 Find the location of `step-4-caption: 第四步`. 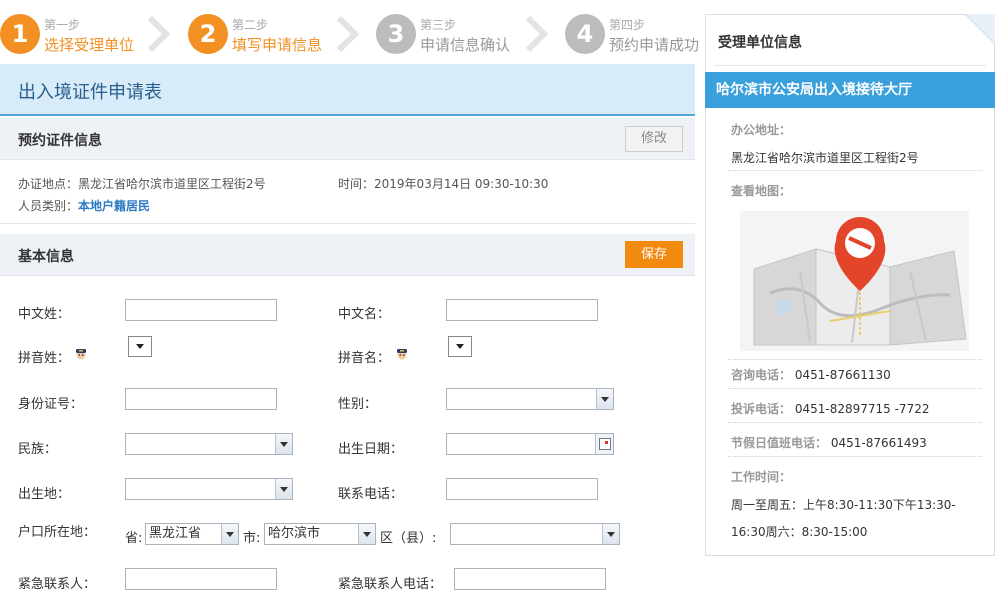

step-4-caption: 第四步 is located at coordinates (627, 25).